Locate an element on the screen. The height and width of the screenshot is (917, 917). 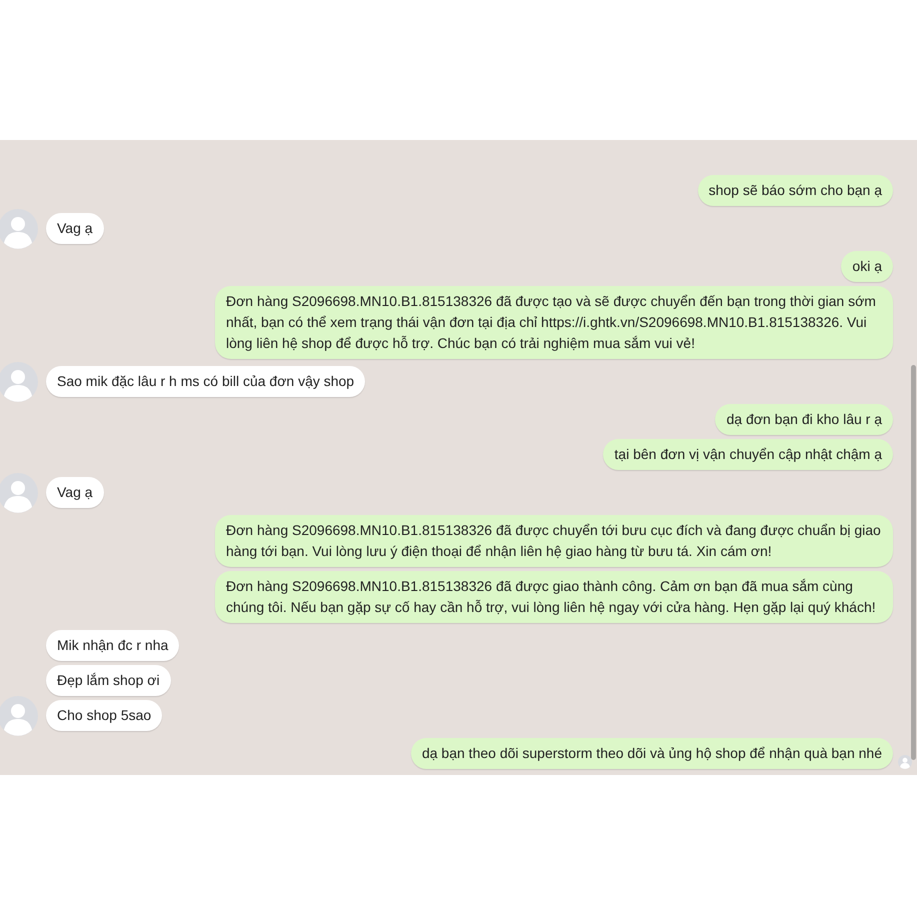
message-bubble: oki ạ is located at coordinates (867, 266).